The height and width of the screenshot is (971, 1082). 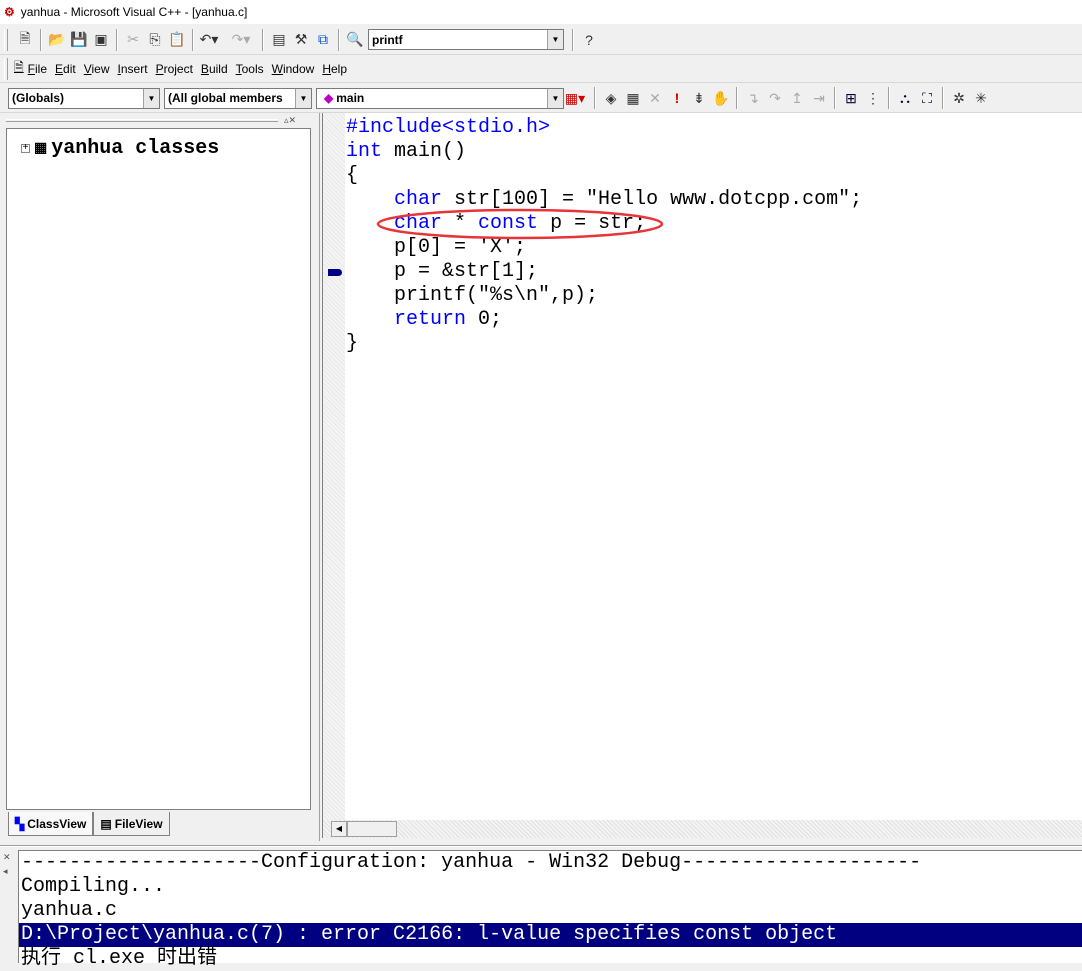 What do you see at coordinates (133, 40) in the screenshot?
I see `cut-icon: ✂` at bounding box center [133, 40].